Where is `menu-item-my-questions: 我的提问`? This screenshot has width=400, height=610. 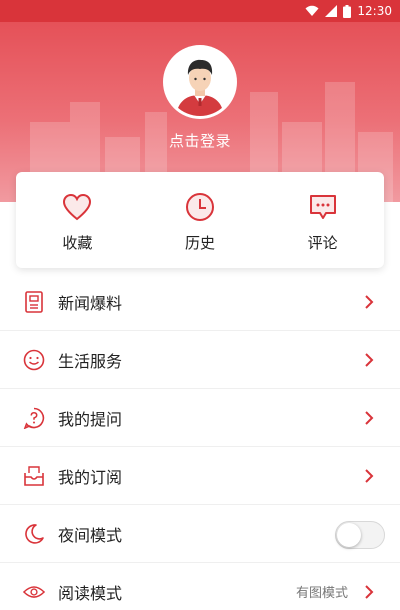
menu-item-my-questions: 我的提问 is located at coordinates (200, 418).